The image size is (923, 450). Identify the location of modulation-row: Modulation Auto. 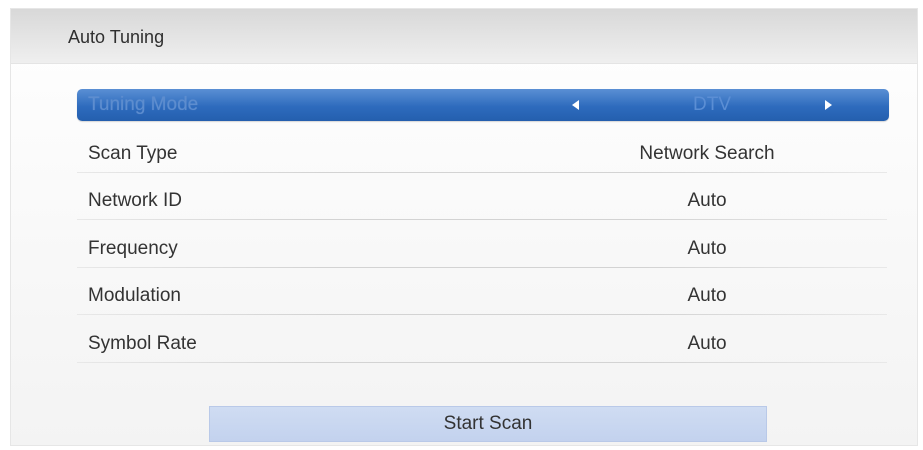
(482, 295).